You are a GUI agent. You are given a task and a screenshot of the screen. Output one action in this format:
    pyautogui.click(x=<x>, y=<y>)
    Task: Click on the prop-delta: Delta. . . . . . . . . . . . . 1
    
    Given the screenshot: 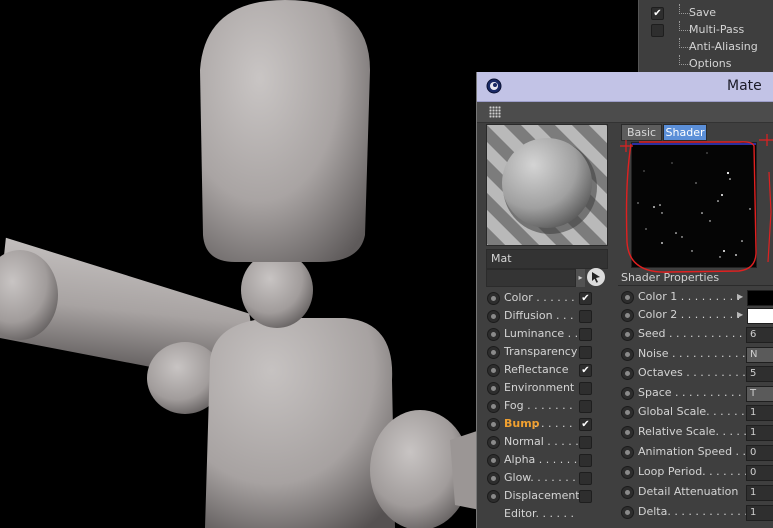 What is the action you would take?
    pyautogui.click(x=697, y=512)
    